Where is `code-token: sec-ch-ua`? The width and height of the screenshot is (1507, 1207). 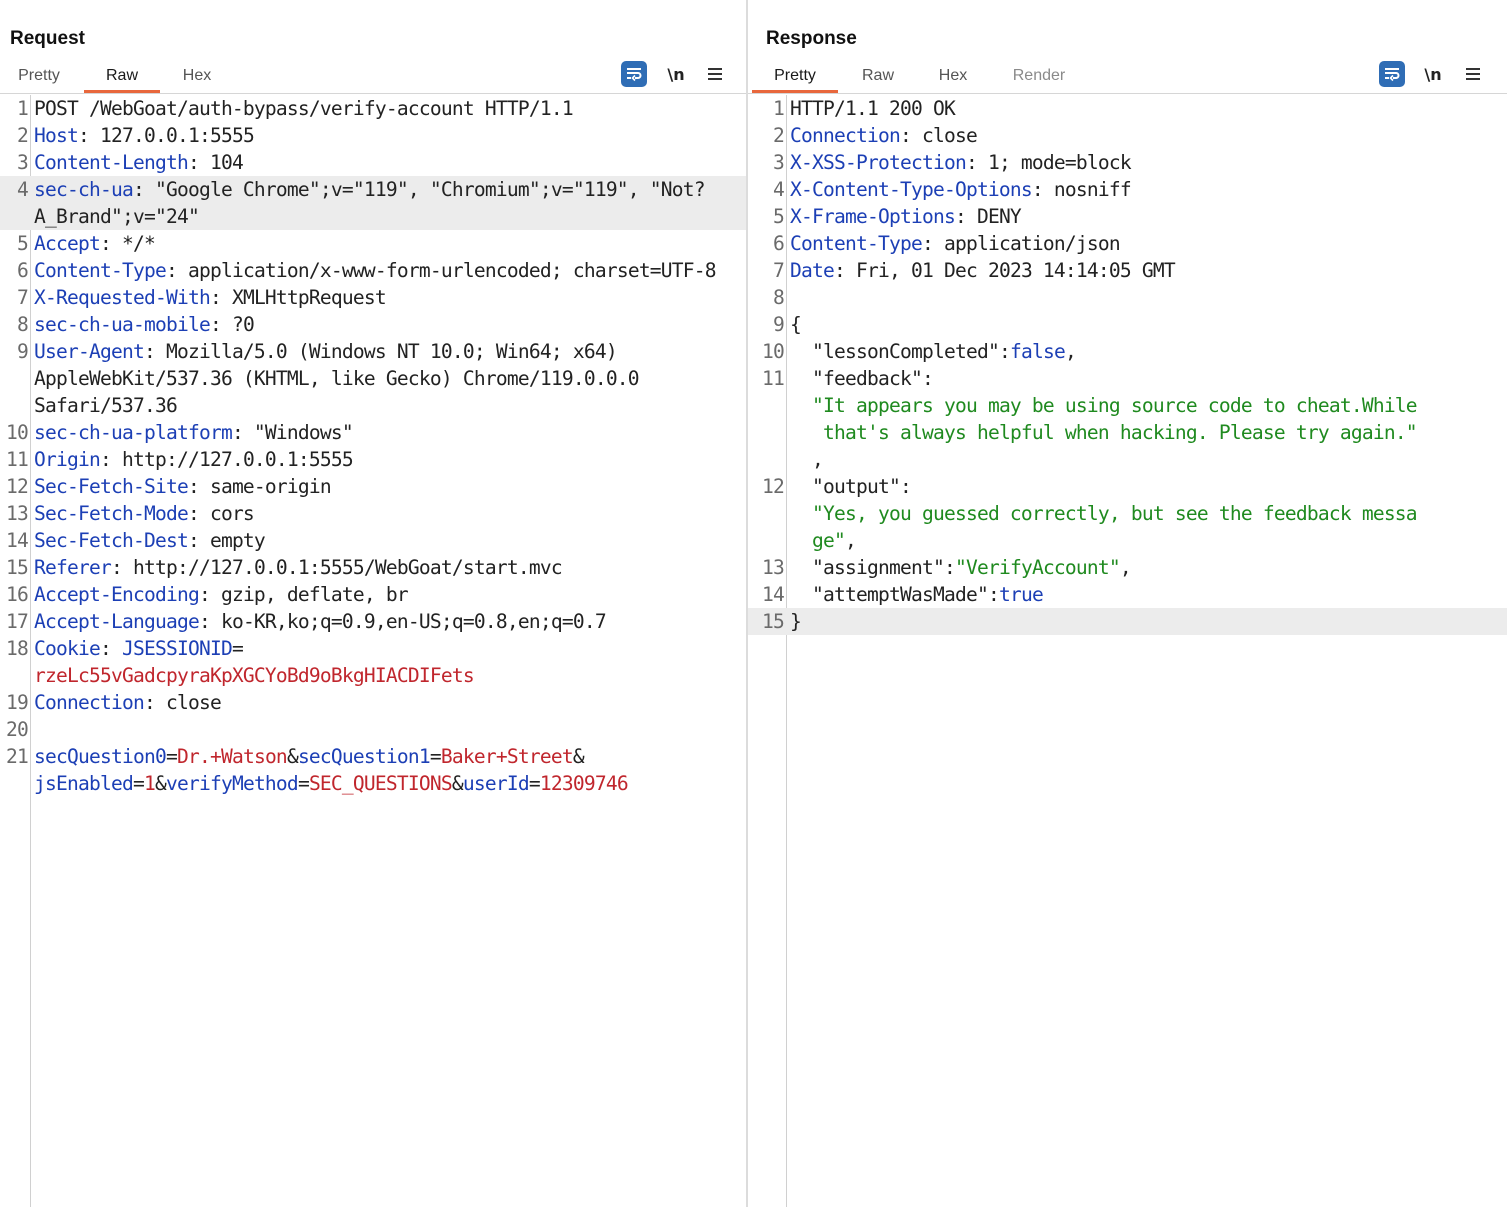
code-token: sec-ch-ua is located at coordinates (84, 189).